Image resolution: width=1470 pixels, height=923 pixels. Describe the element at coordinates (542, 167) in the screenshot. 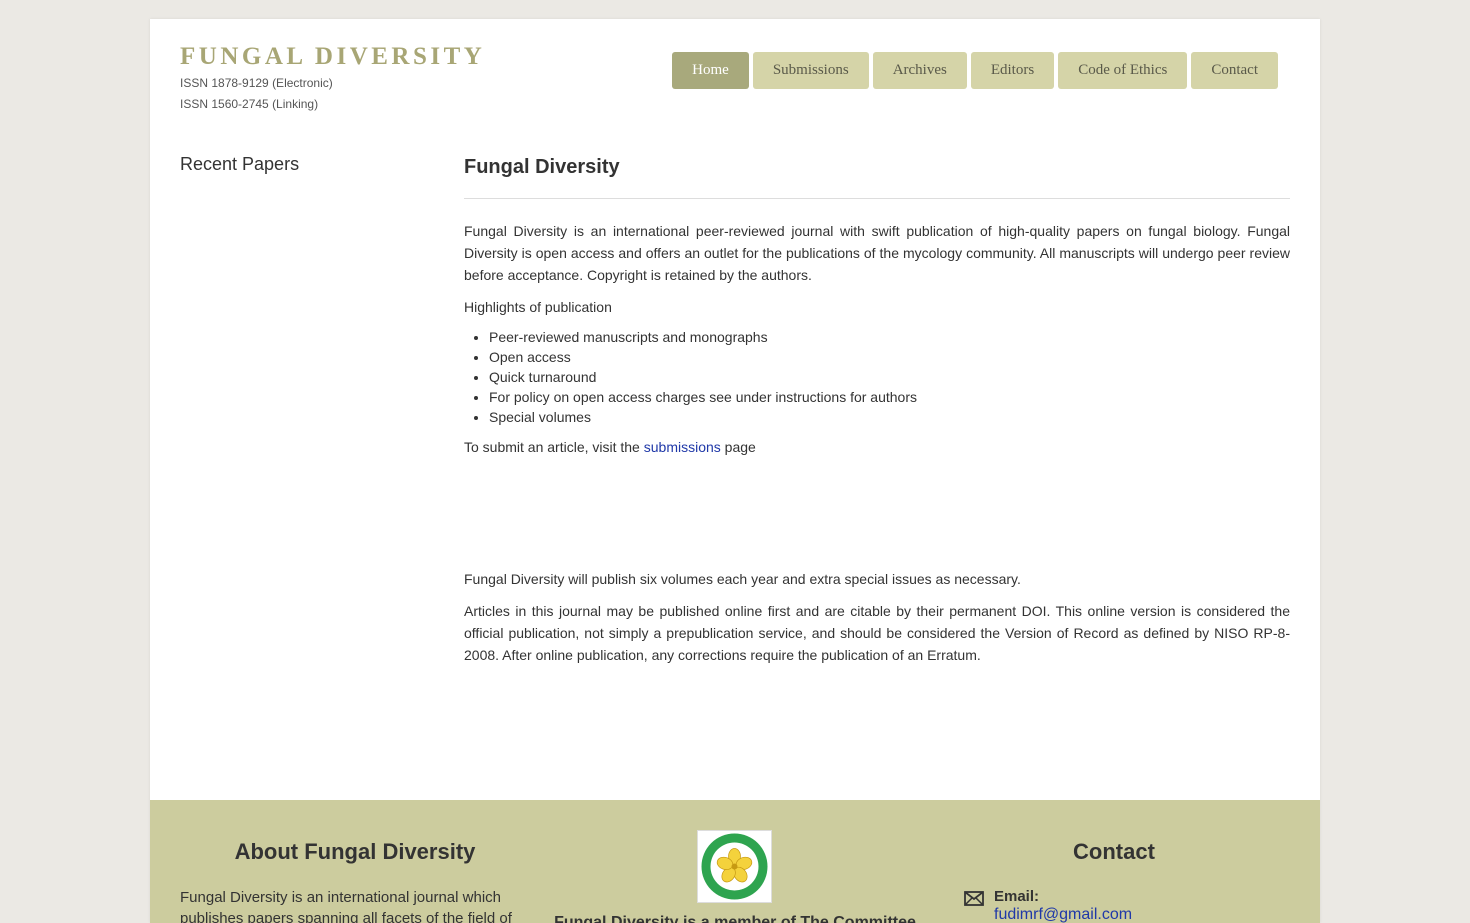

I see `page-title: Fungal Diversity` at that location.